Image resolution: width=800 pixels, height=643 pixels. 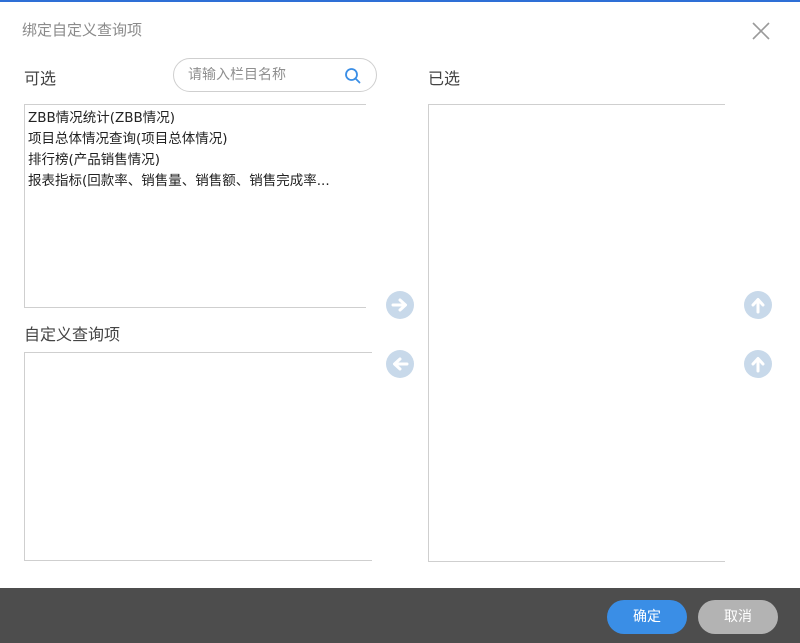 I want to click on list-item: 排行榜(产品销售情况), so click(x=195, y=160).